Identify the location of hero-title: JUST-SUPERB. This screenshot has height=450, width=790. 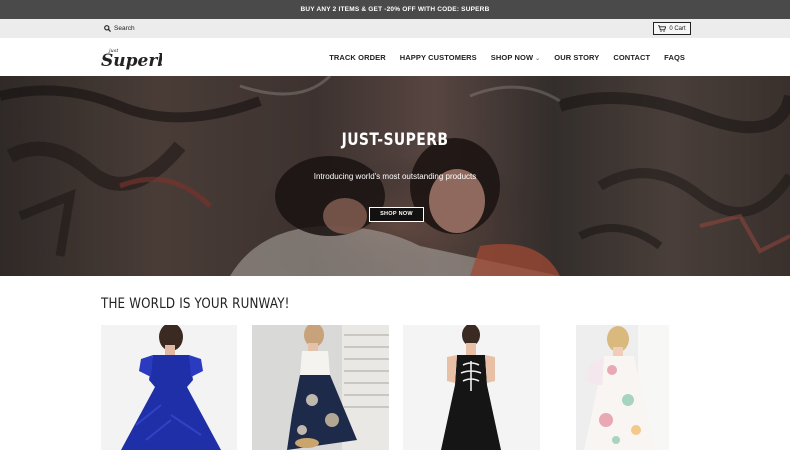
(395, 140).